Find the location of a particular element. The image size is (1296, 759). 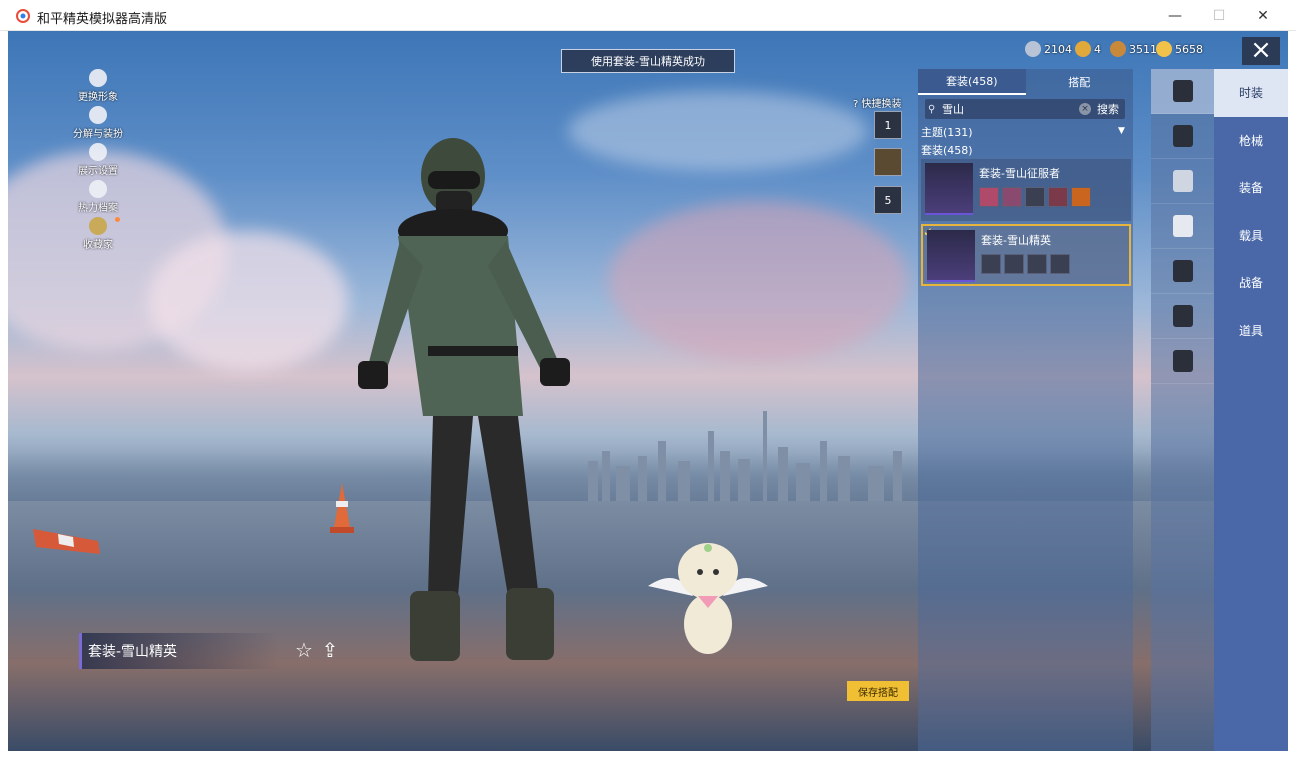

app-logo-icon is located at coordinates (23, 16).